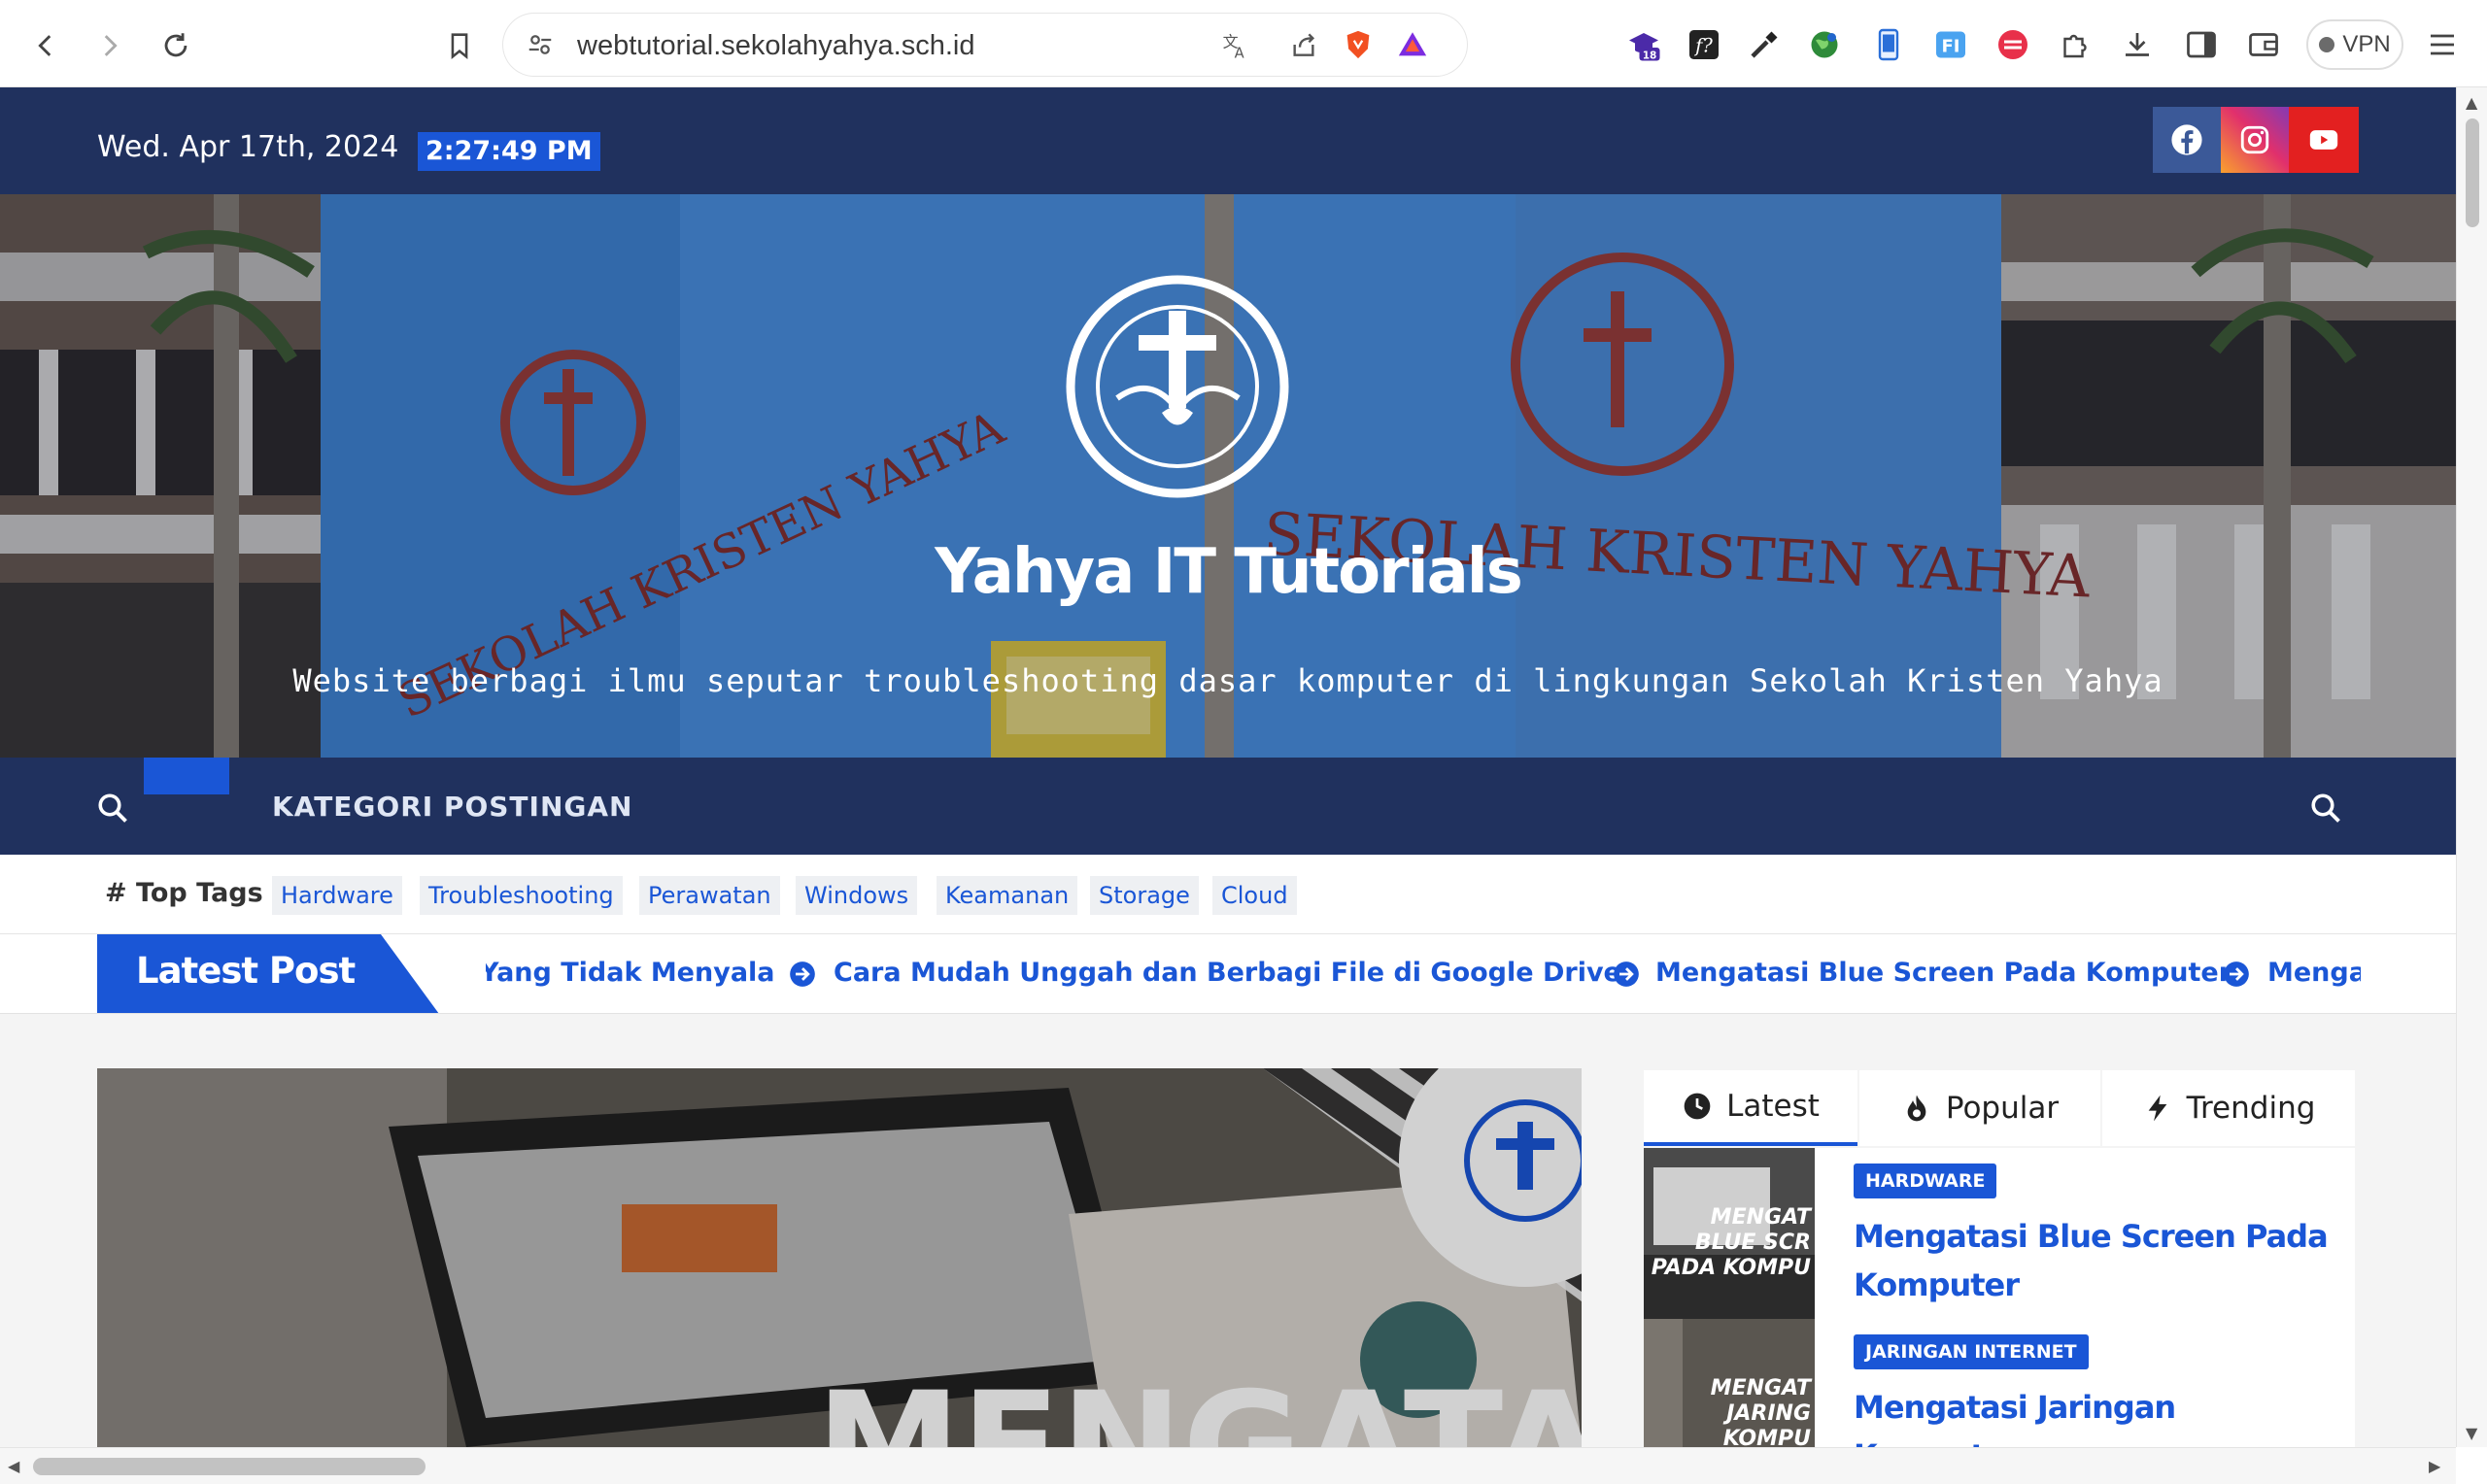 The image size is (2487, 1484). Describe the element at coordinates (1925, 1181) in the screenshot. I see `post-category-badge: HARDWARE` at that location.